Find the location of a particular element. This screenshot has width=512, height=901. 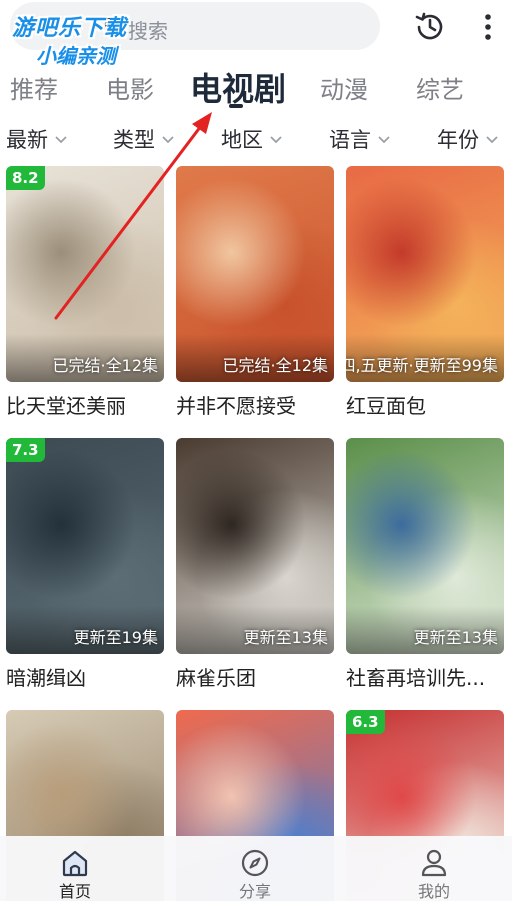

media-title: 比天堂还美丽 is located at coordinates (85, 404).